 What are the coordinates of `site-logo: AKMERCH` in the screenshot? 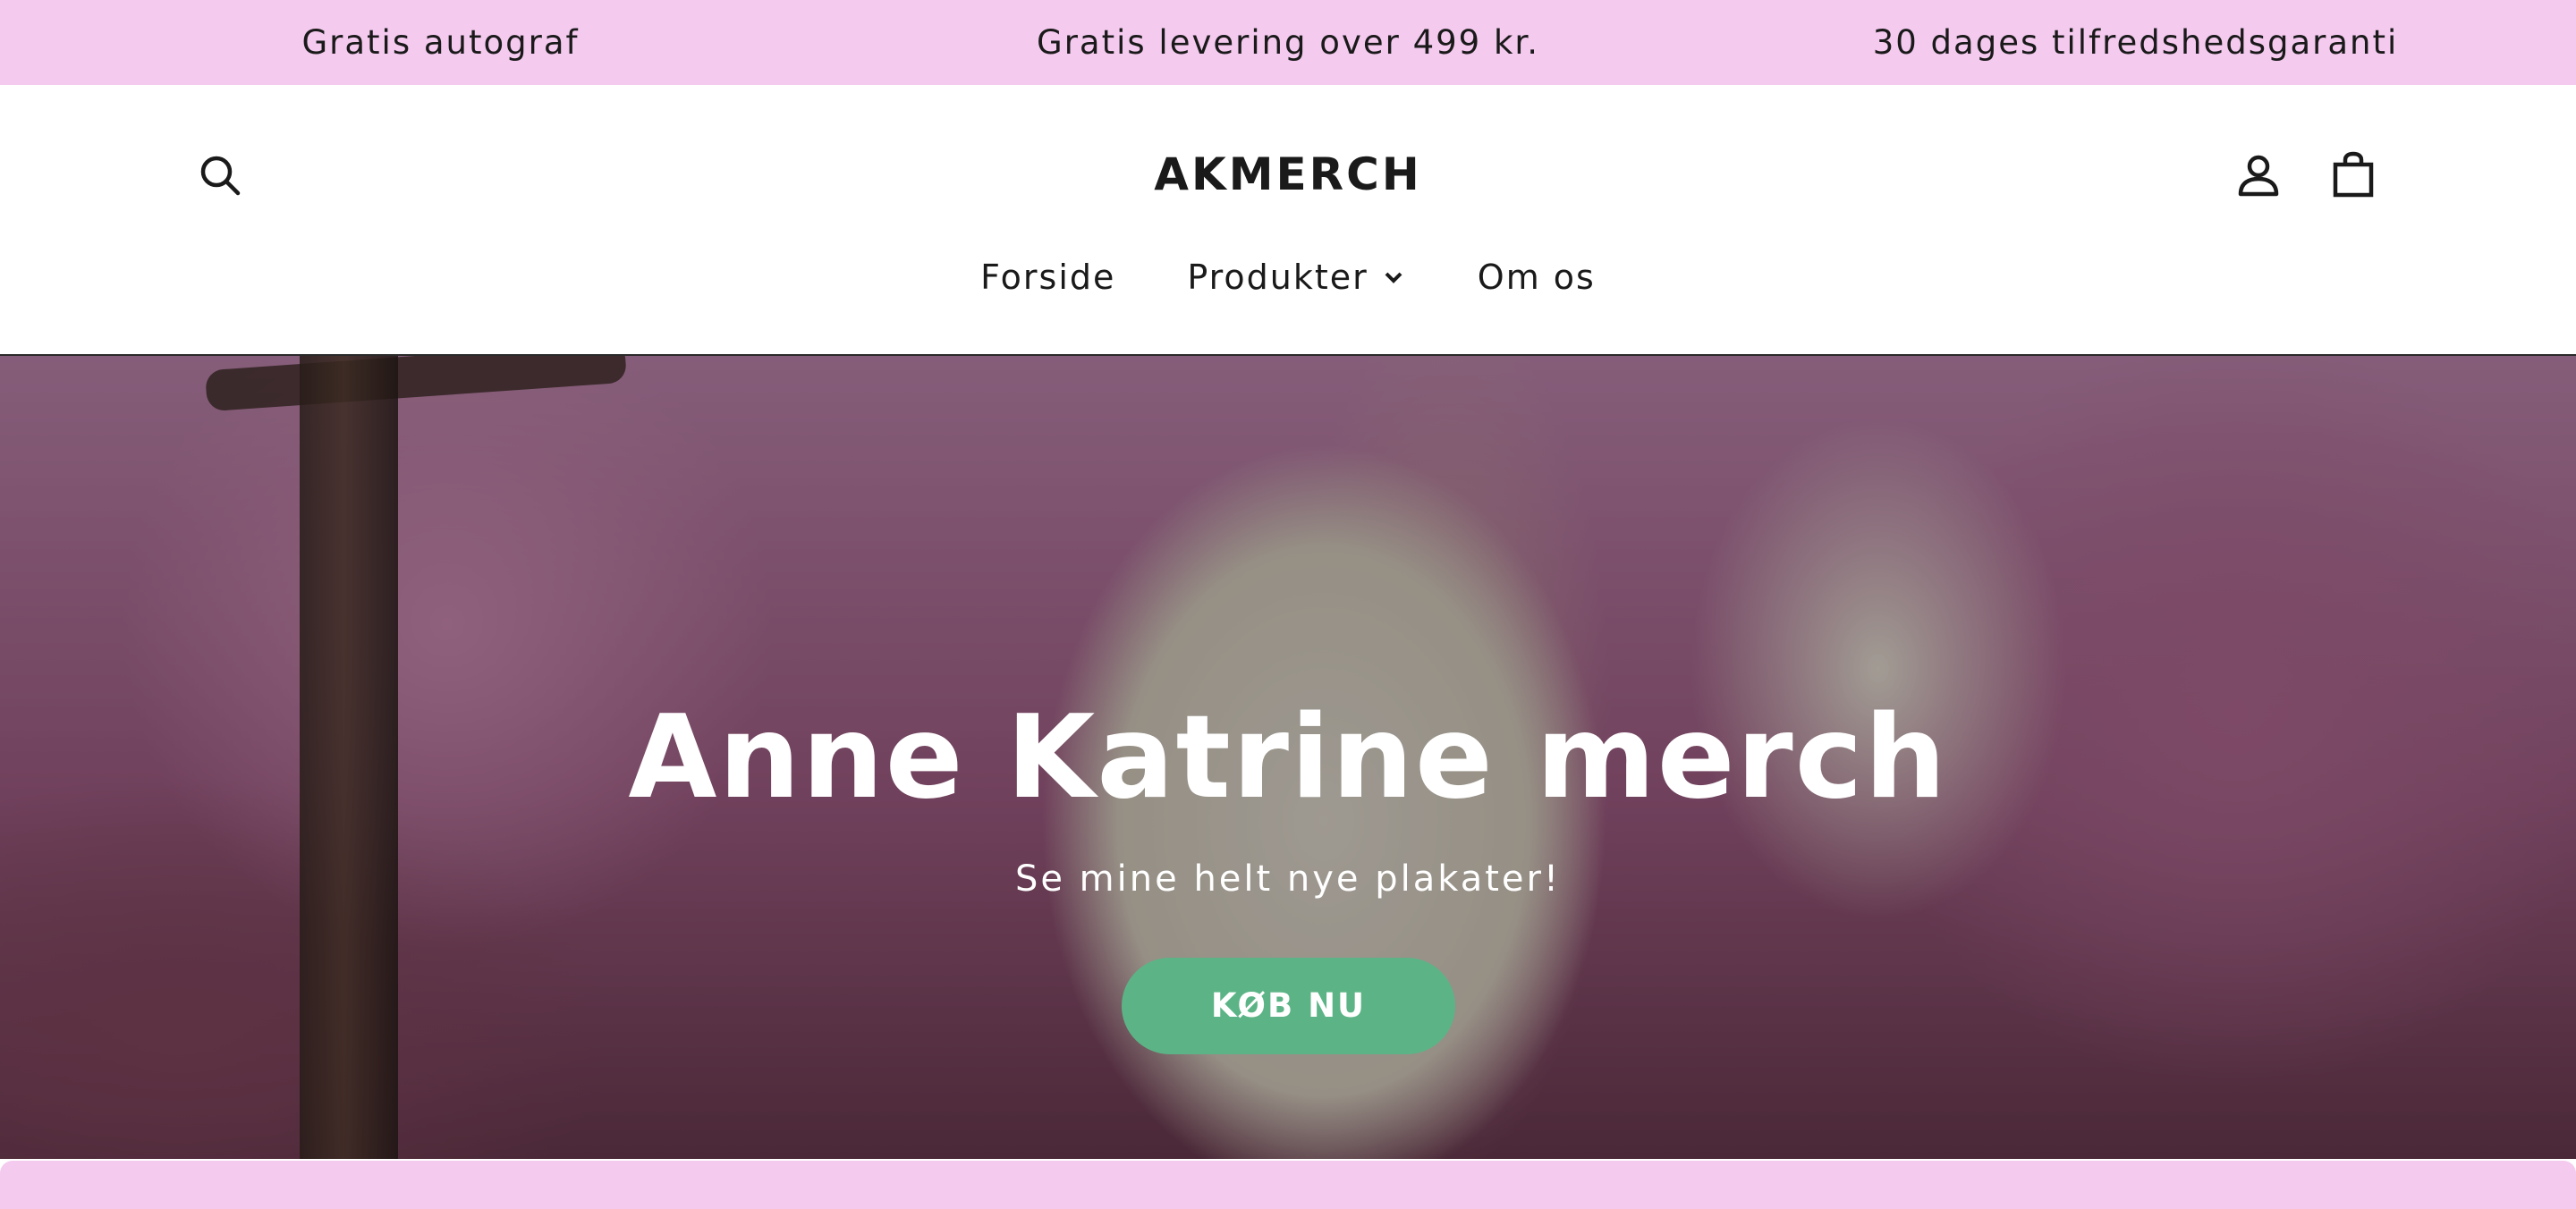 It's located at (1288, 174).